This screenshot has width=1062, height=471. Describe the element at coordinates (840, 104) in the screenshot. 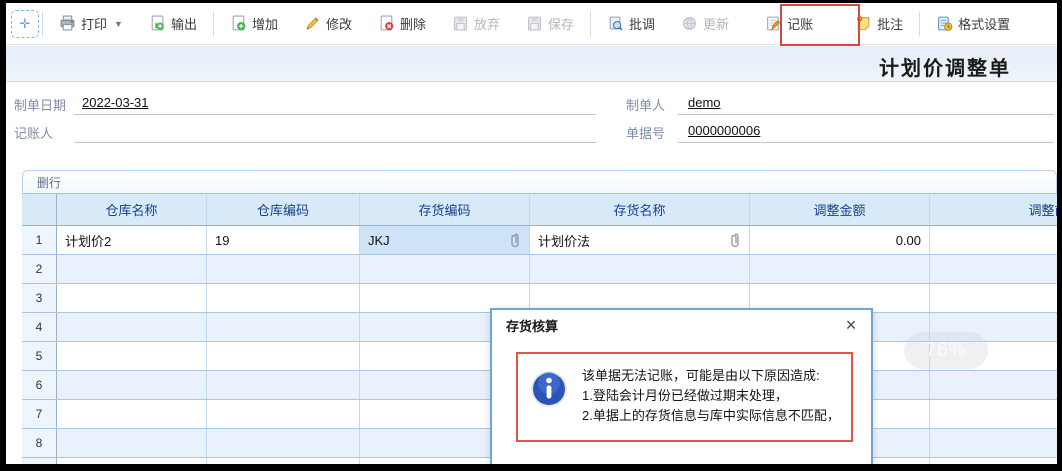

I see `maker-field: 制单人 demo` at that location.